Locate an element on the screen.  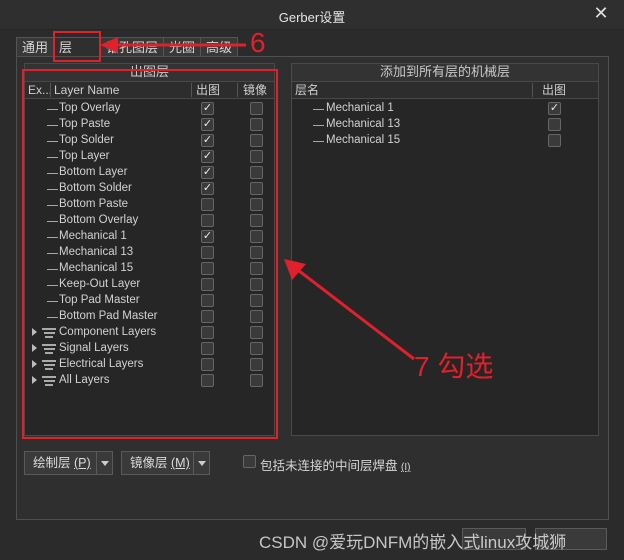
annotation-arrow-tab-icon is located at coordinates (173, 45).